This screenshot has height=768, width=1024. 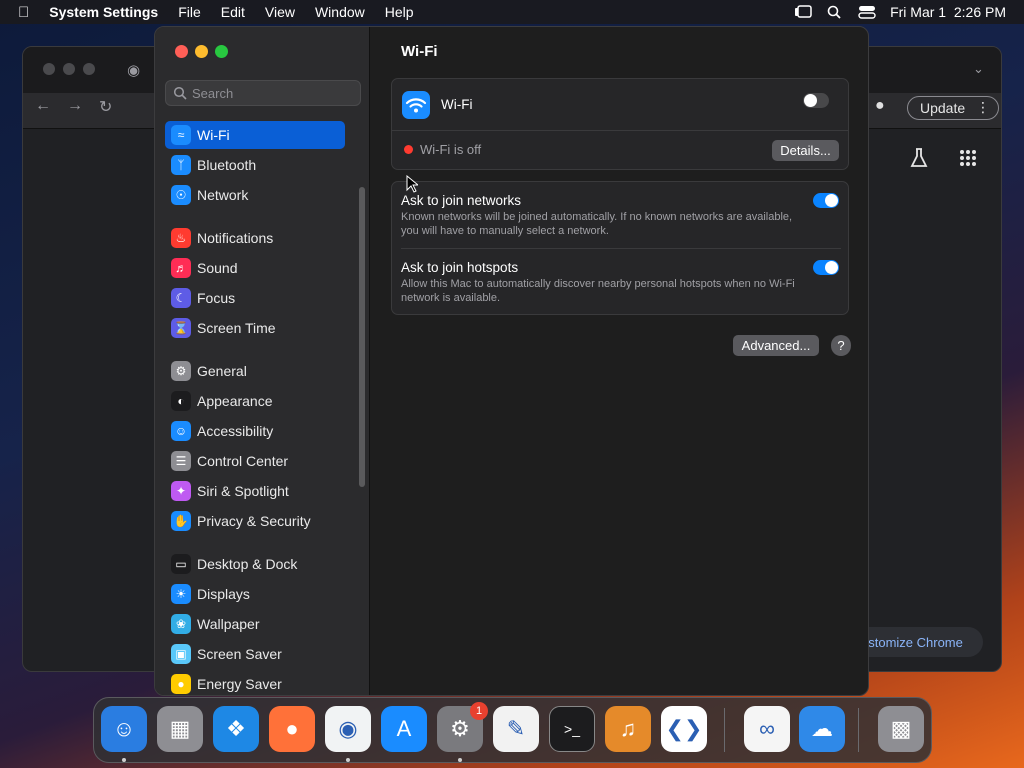 I want to click on sidebar-item-label: General, so click(x=222, y=371).